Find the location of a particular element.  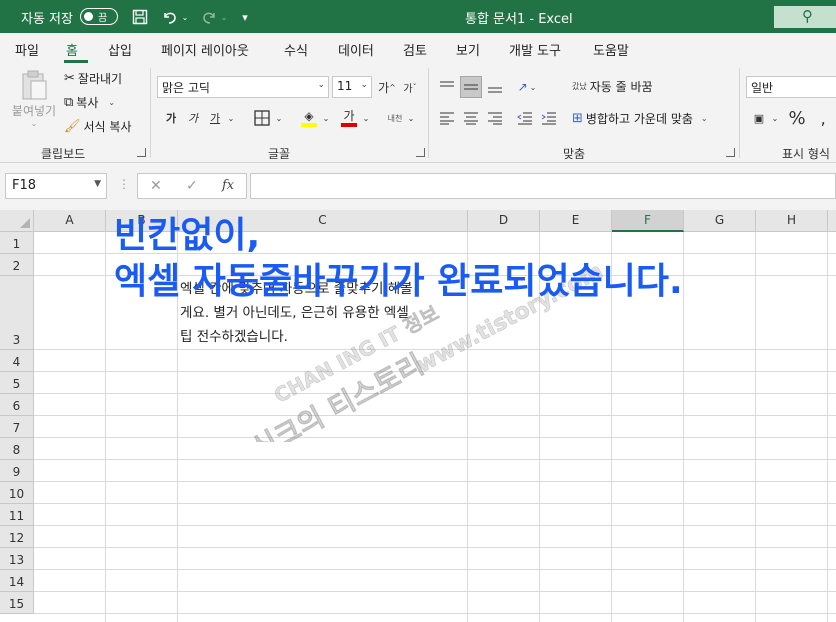

italic-label: 가 is located at coordinates (193, 118).